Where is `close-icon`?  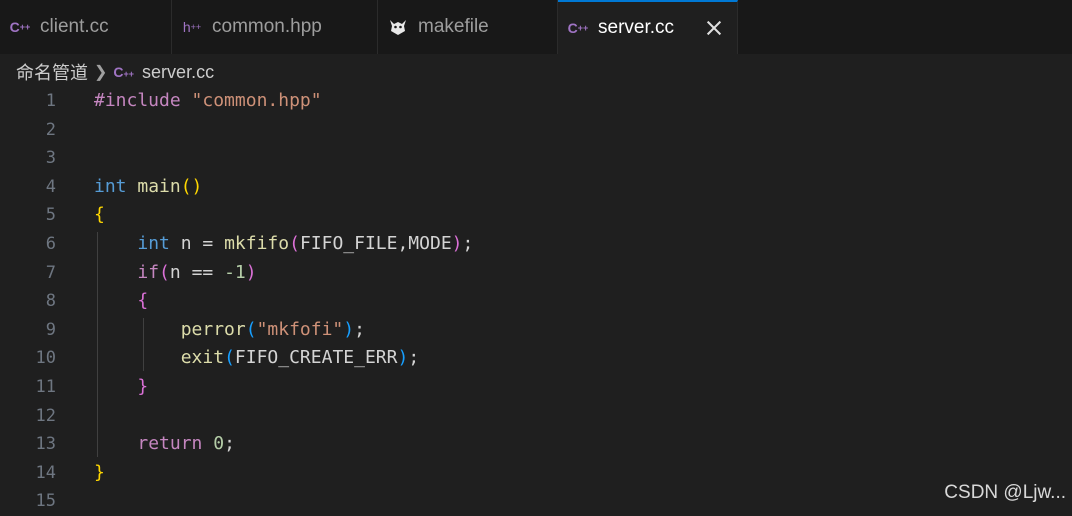
close-icon is located at coordinates (714, 28).